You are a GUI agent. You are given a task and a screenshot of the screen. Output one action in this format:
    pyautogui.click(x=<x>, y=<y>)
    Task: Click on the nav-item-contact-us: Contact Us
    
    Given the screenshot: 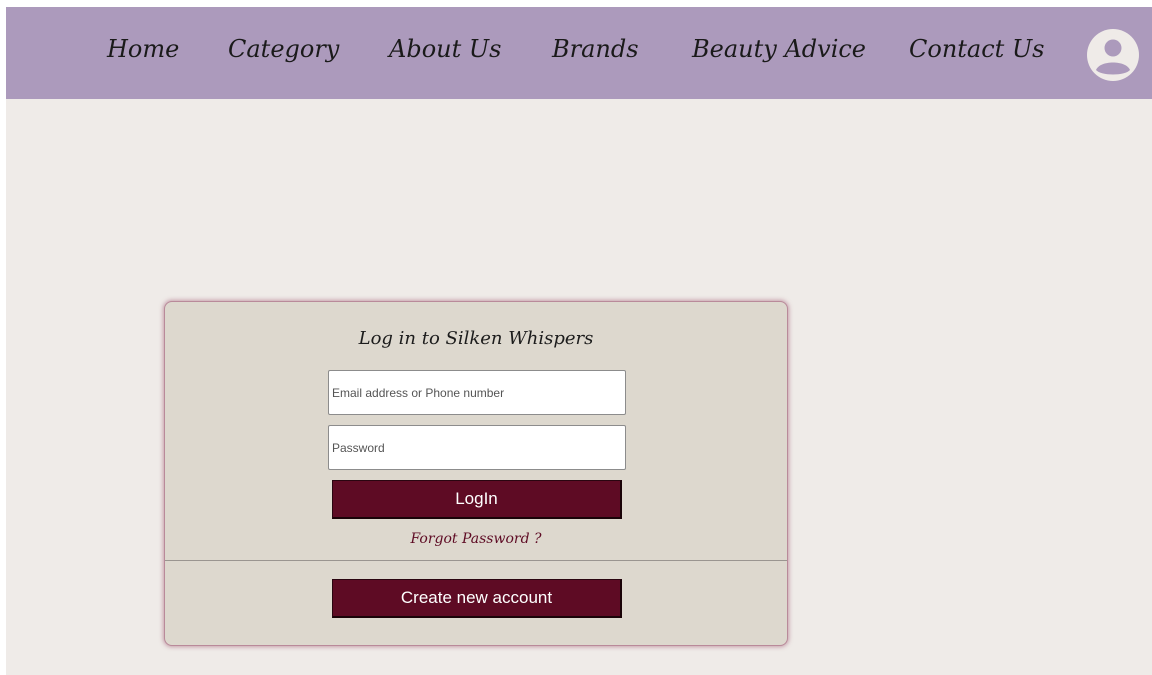 What is the action you would take?
    pyautogui.click(x=976, y=49)
    